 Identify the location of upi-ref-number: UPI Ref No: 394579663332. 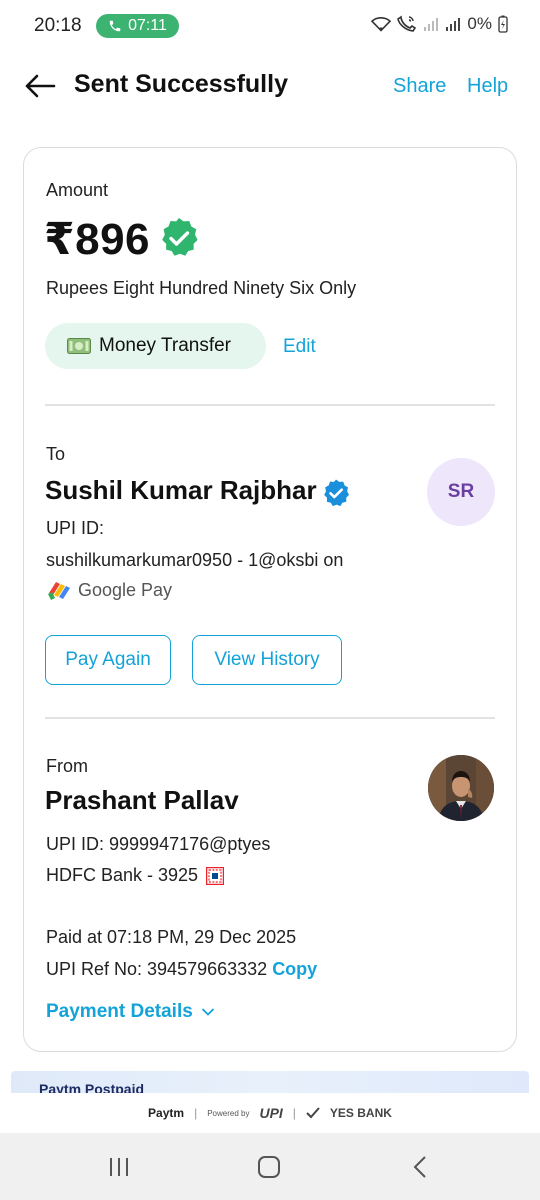
(157, 969).